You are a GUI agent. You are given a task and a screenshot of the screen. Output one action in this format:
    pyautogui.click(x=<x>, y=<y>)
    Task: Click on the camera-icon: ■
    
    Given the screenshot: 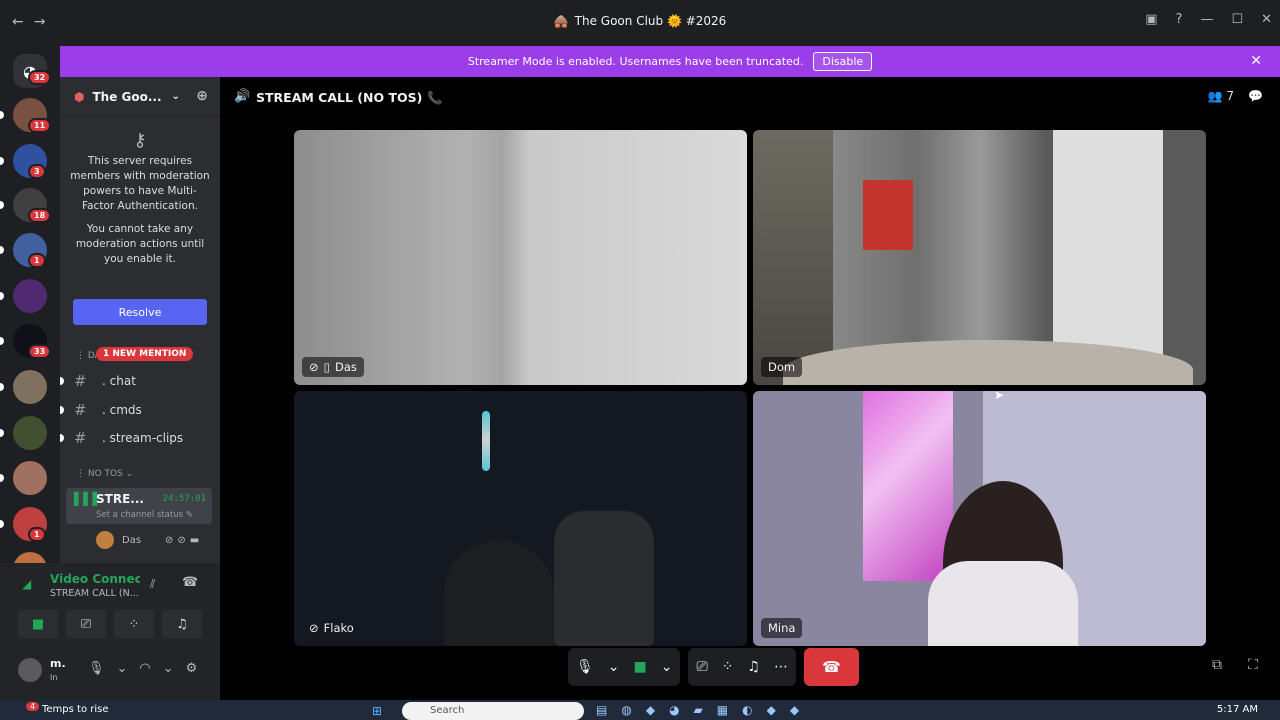 What is the action you would take?
    pyautogui.click(x=640, y=667)
    